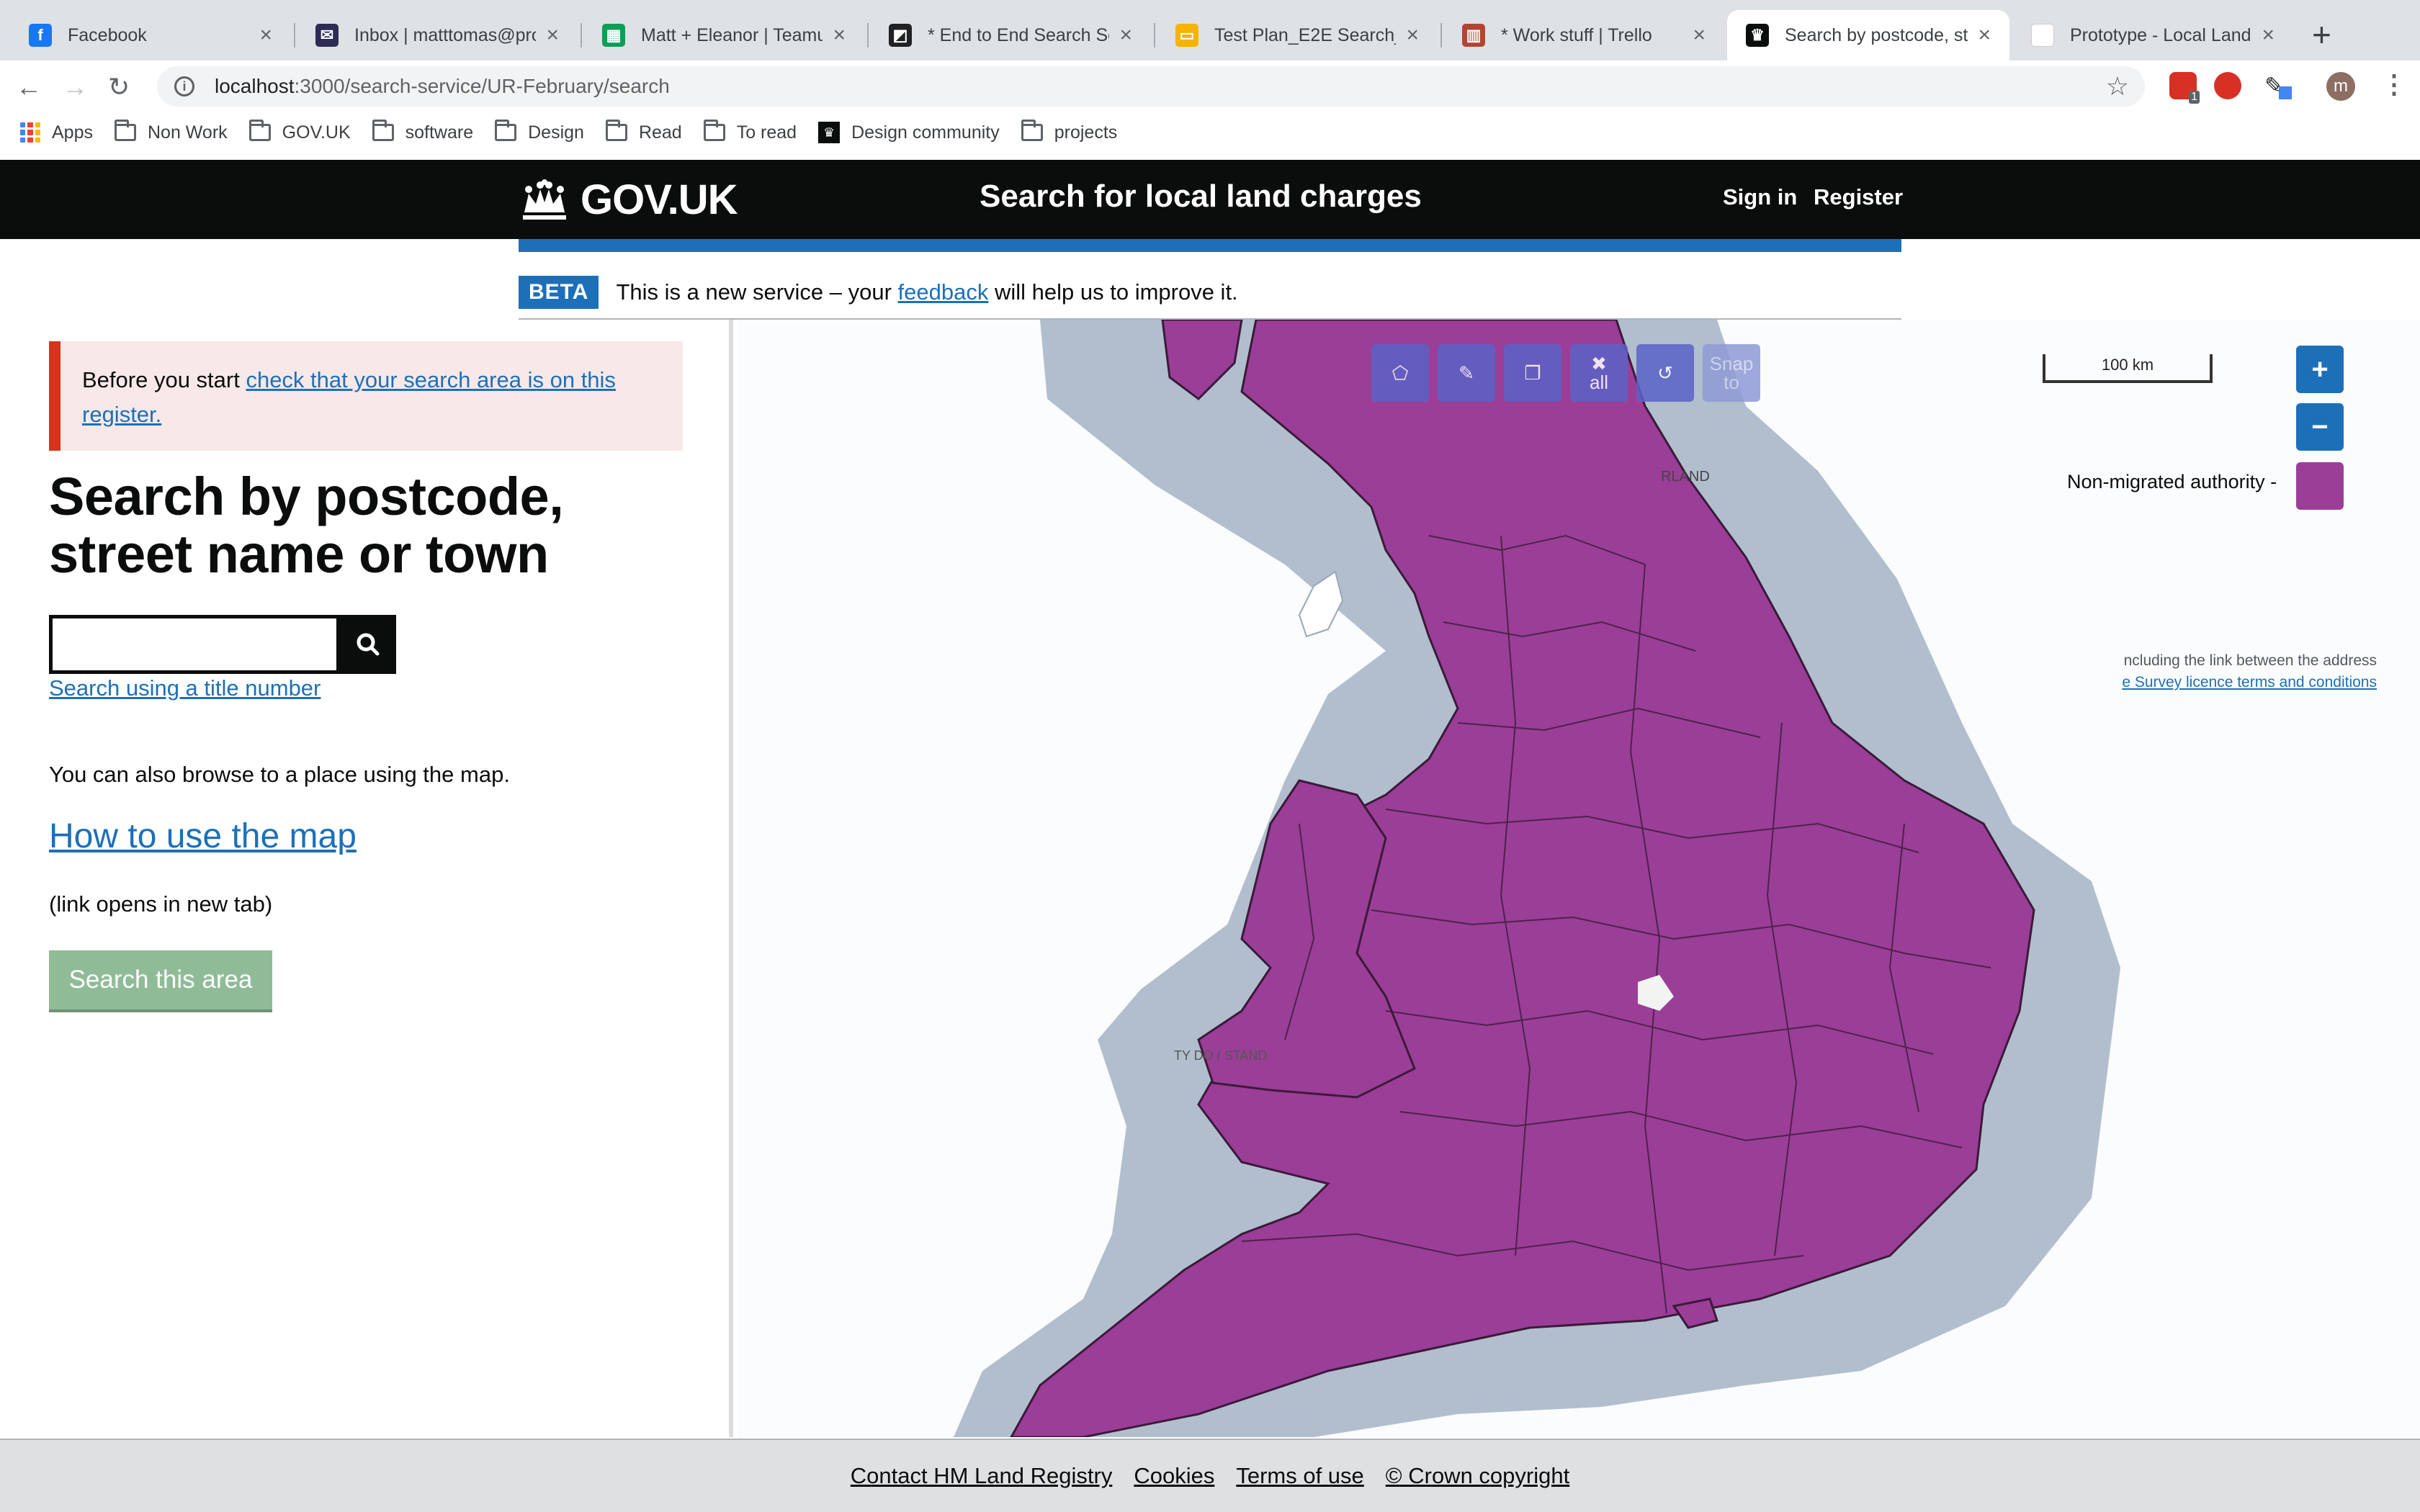 Image resolution: width=2420 pixels, height=1512 pixels. What do you see at coordinates (30, 132) in the screenshot?
I see `apps-icon` at bounding box center [30, 132].